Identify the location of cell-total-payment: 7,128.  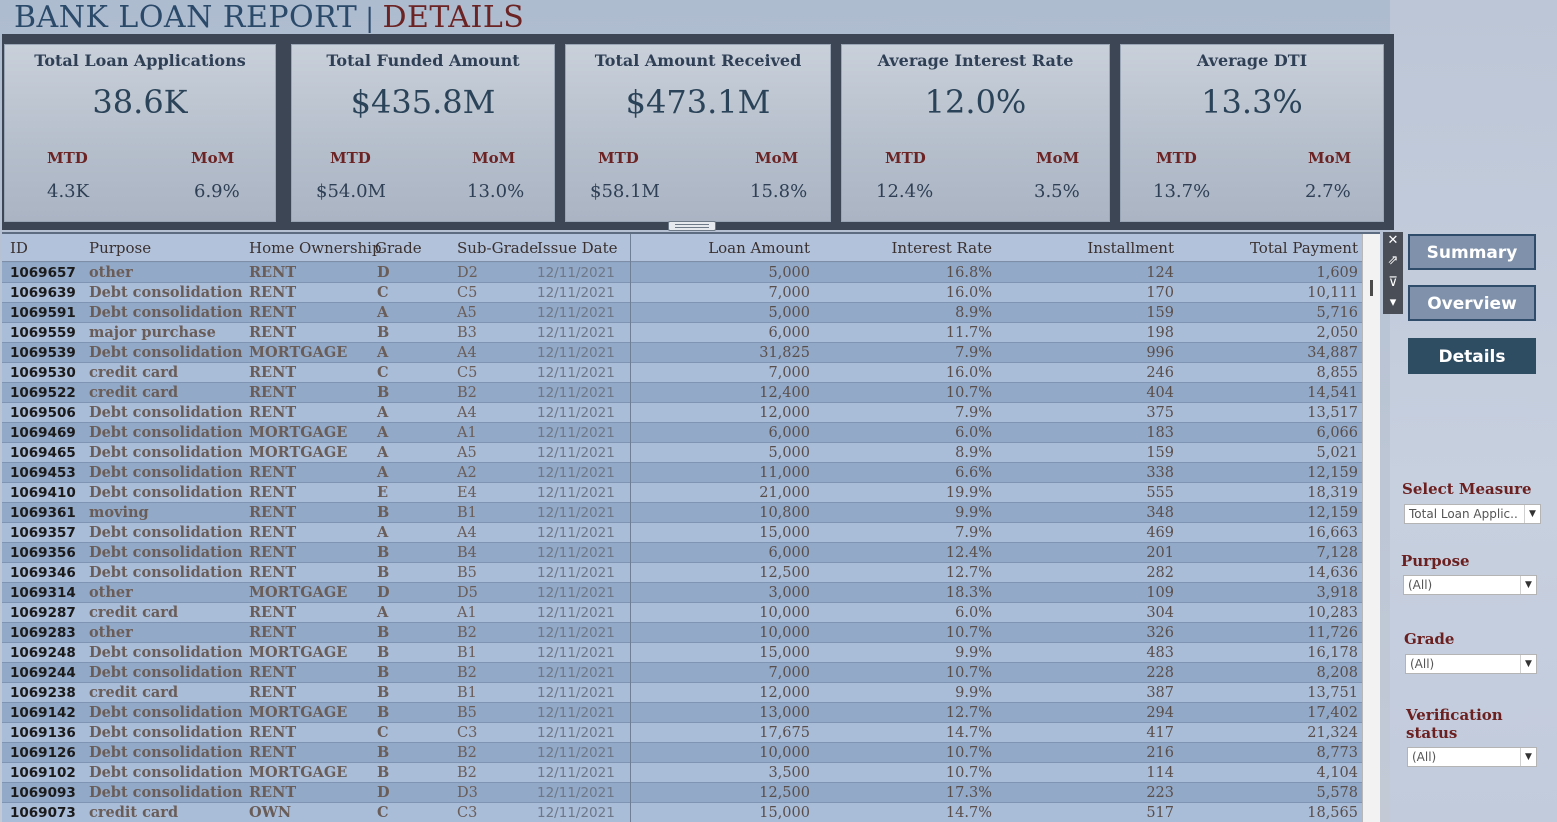
(1337, 553).